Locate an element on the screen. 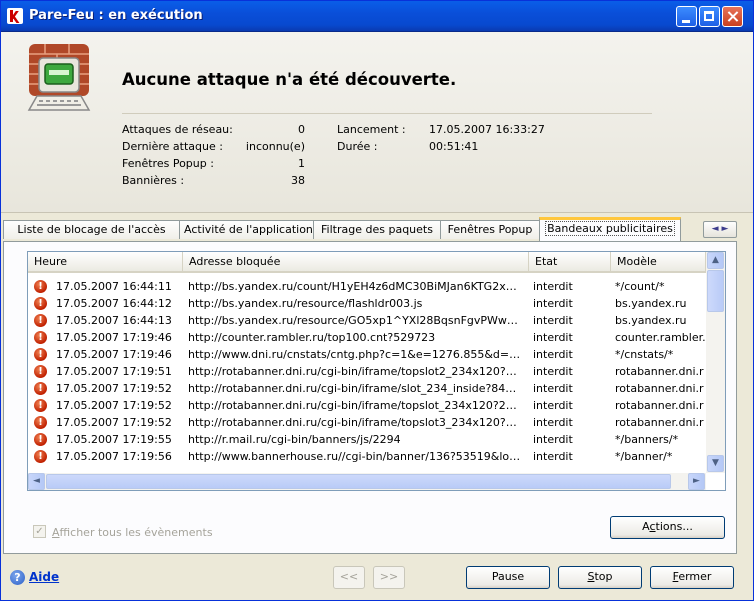 The image size is (754, 601). cell-pattern: */count/* is located at coordinates (640, 286).